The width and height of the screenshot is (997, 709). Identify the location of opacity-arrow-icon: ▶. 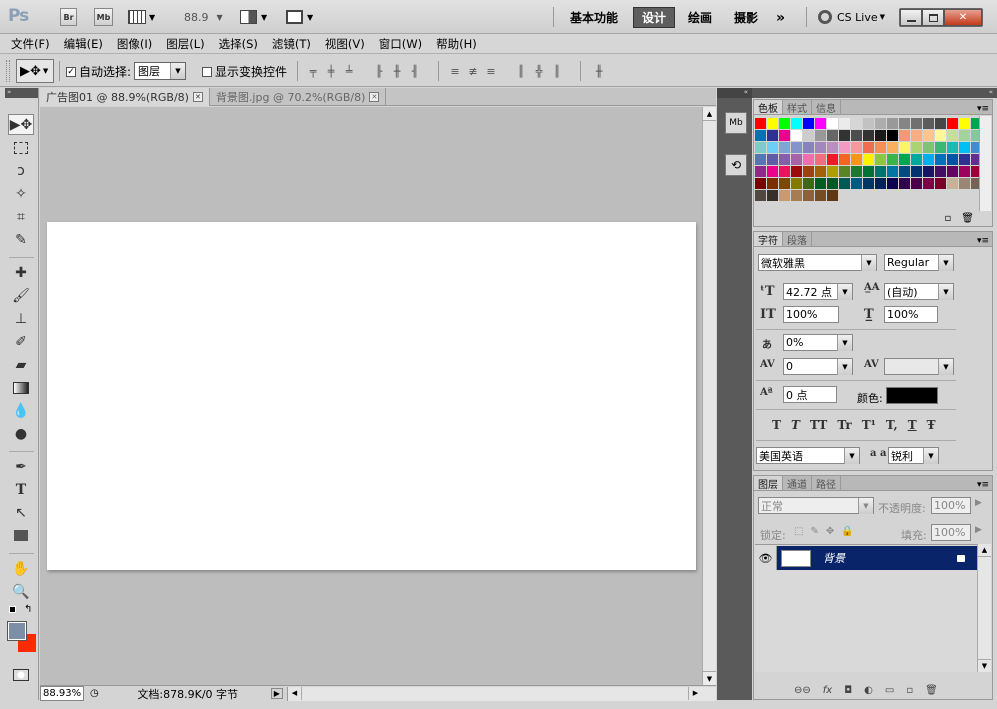
(978, 503).